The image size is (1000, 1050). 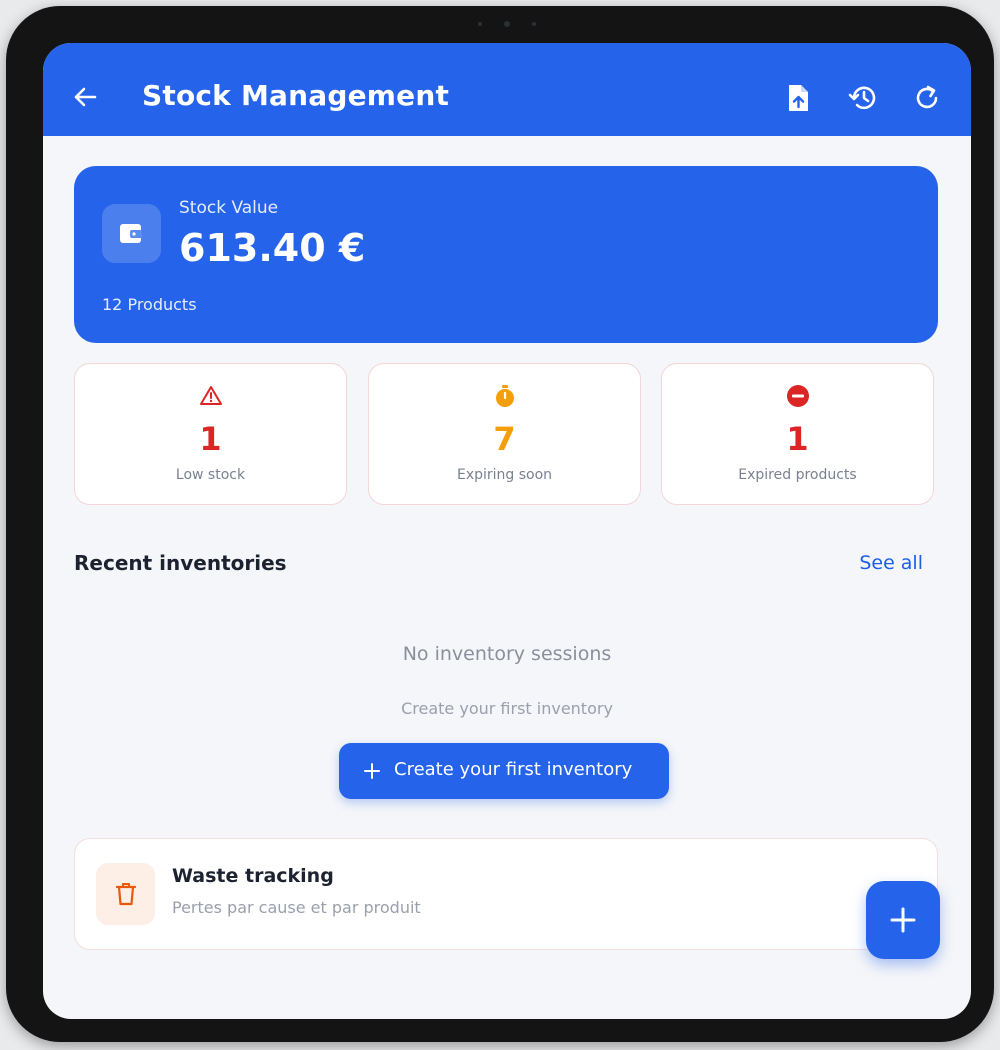 I want to click on see-all-link: See all, so click(x=891, y=563).